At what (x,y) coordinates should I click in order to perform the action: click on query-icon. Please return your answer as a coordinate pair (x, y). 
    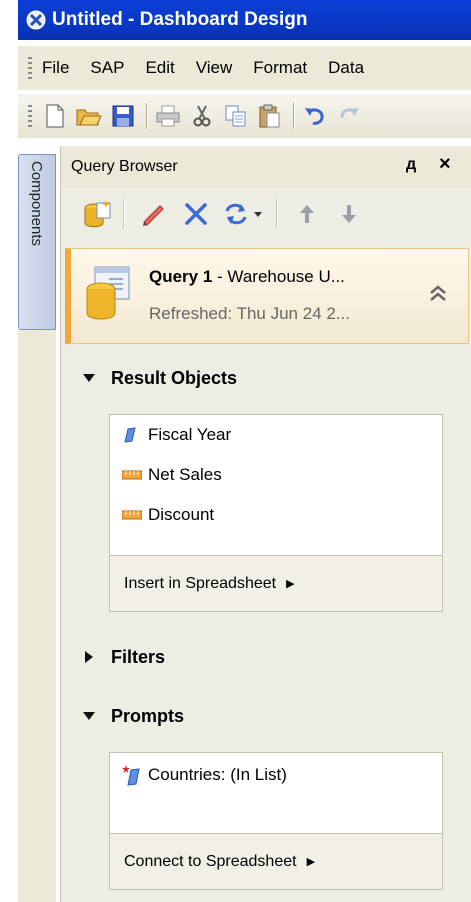
    Looking at the image, I should click on (108, 293).